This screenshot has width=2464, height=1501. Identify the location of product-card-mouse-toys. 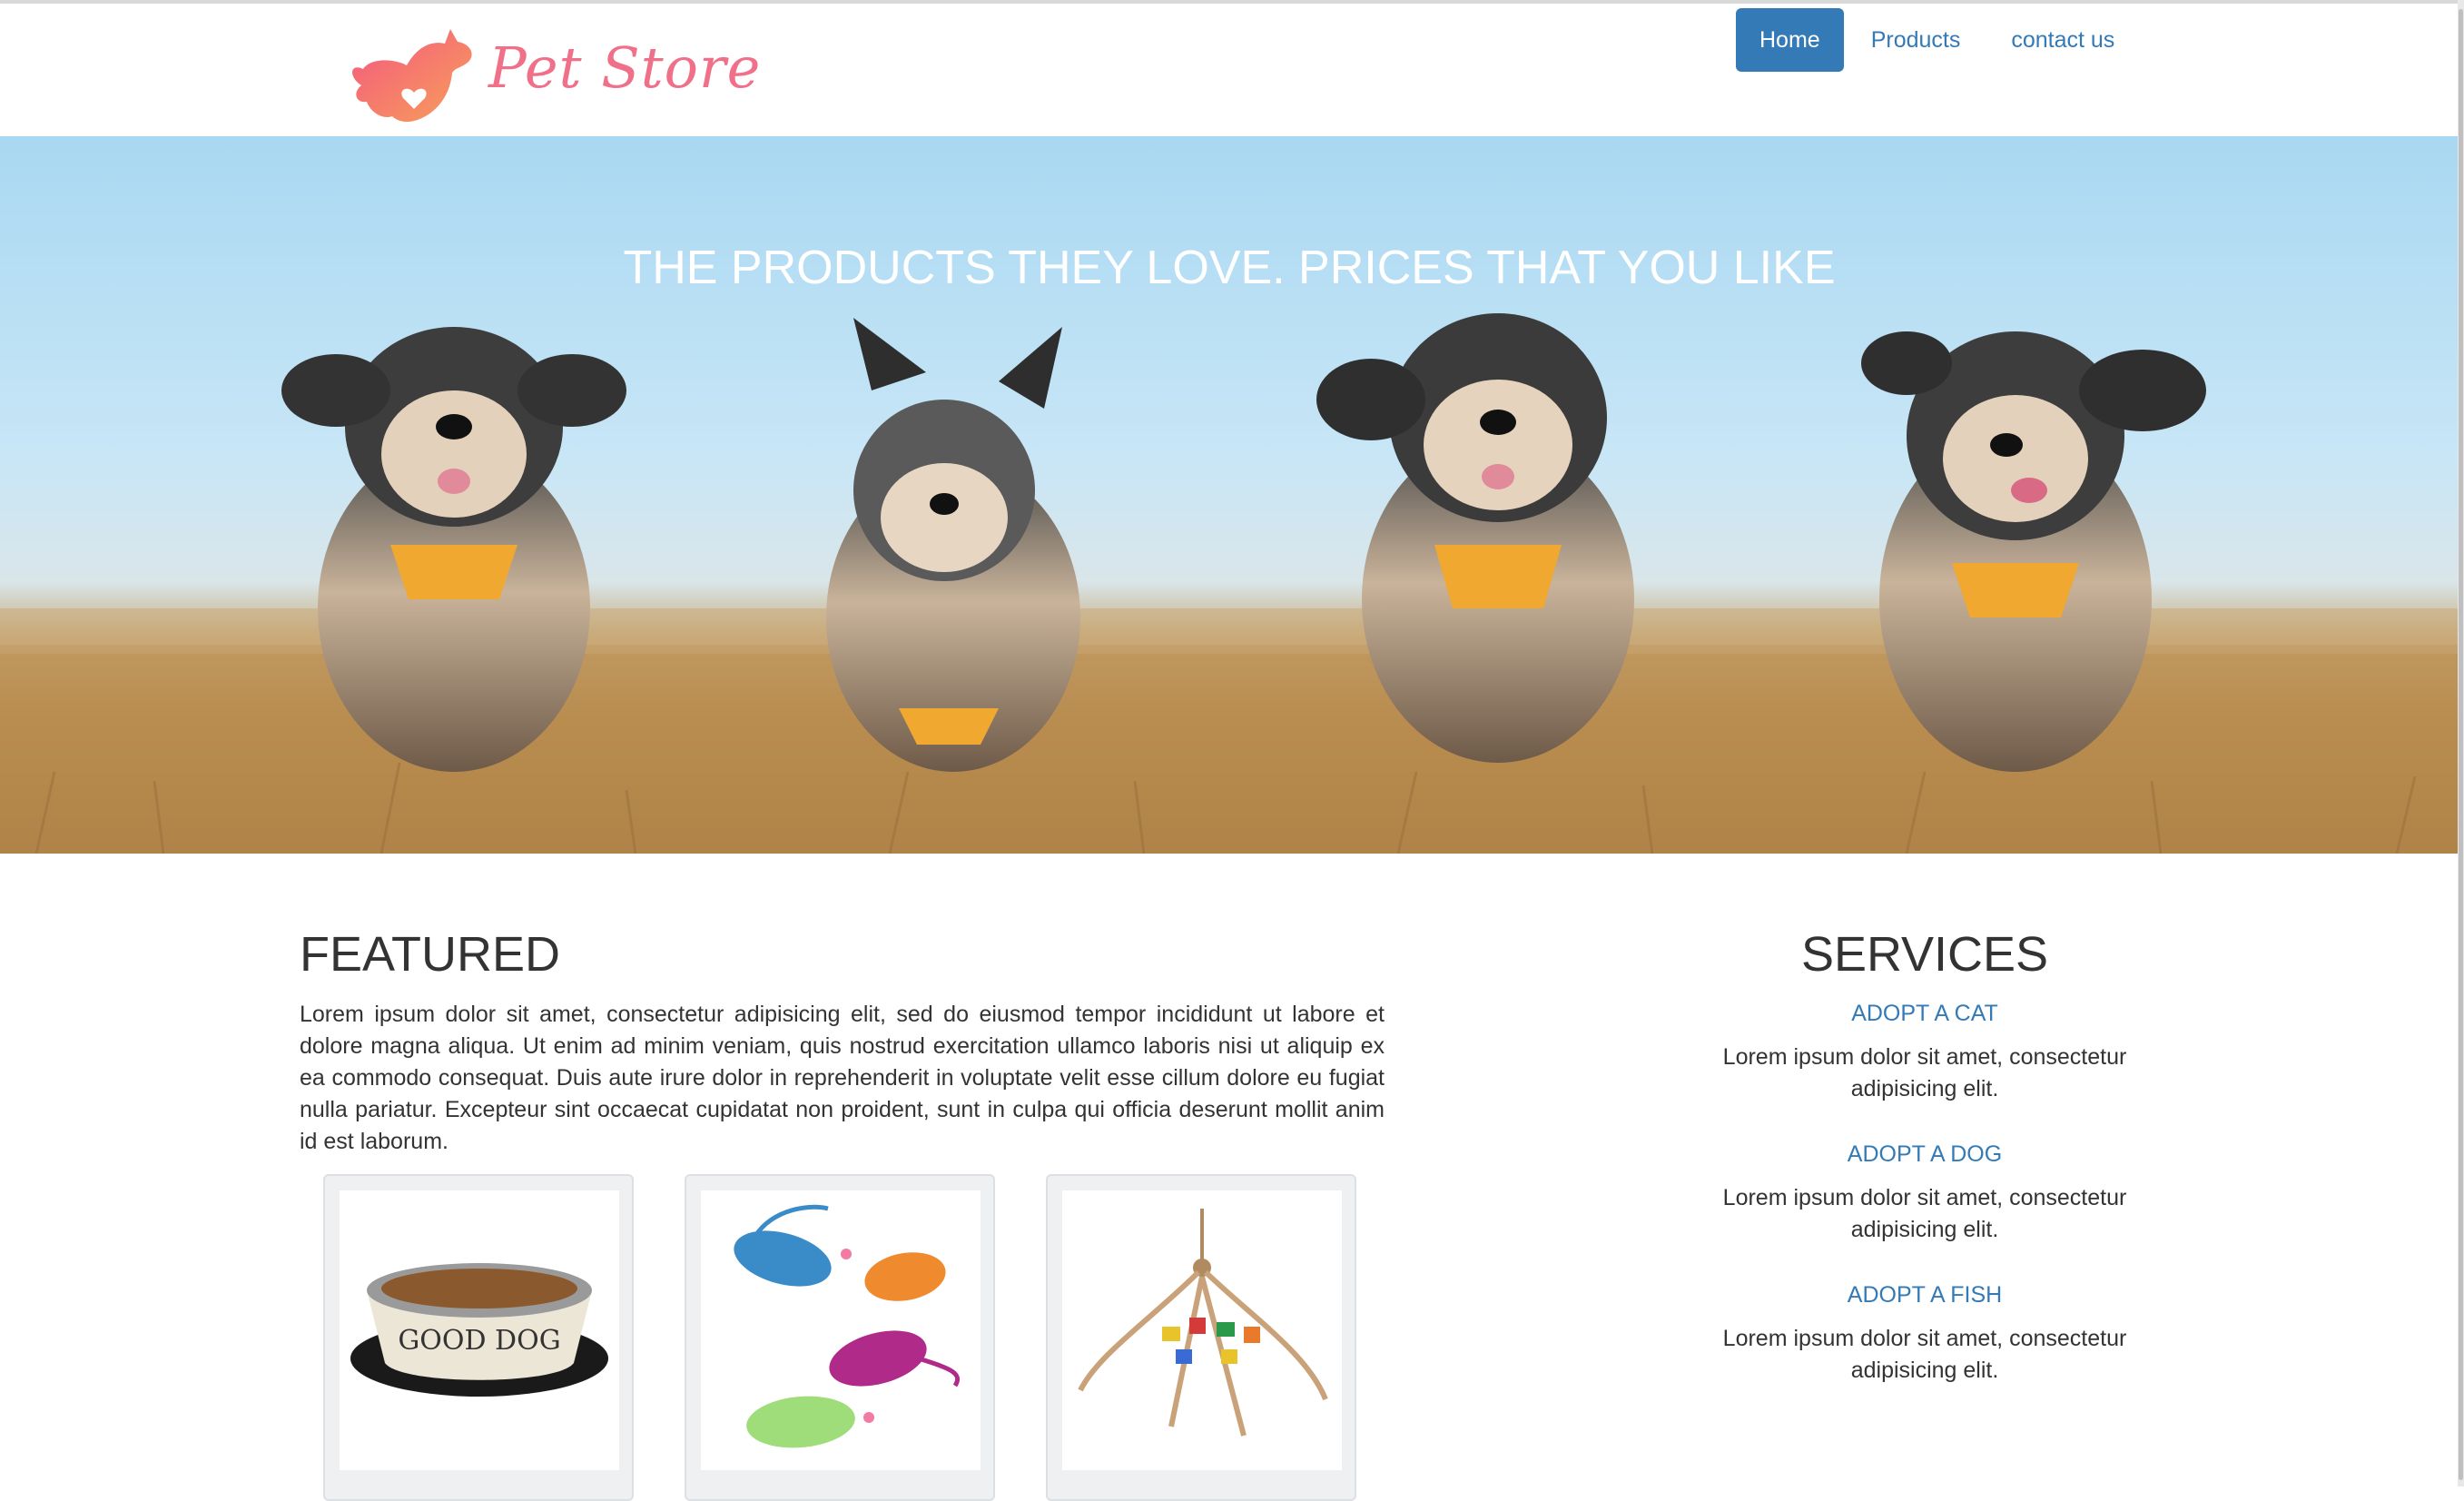
(840, 1337).